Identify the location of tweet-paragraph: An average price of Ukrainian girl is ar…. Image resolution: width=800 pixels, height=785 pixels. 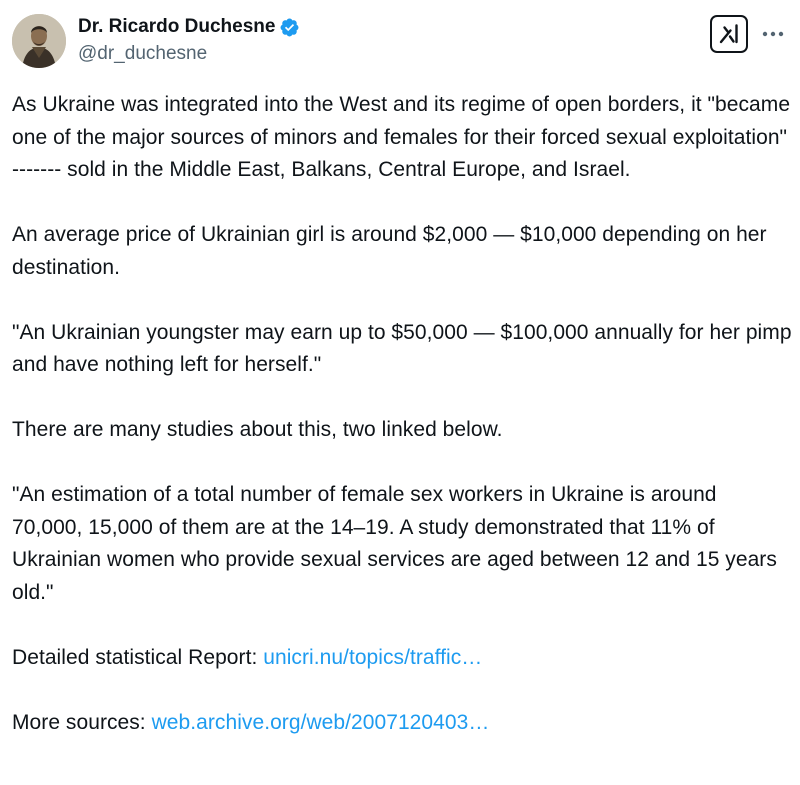
(392, 251).